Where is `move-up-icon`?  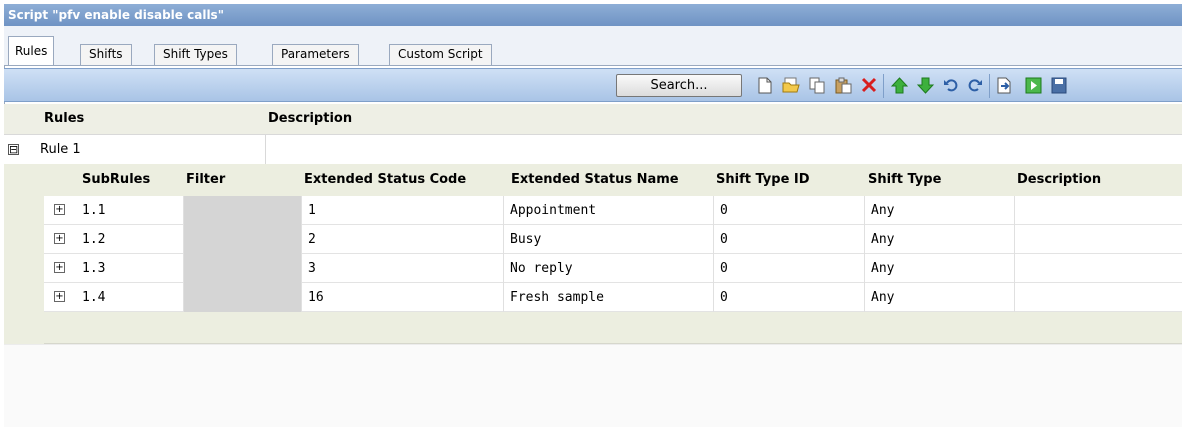 move-up-icon is located at coordinates (899, 85).